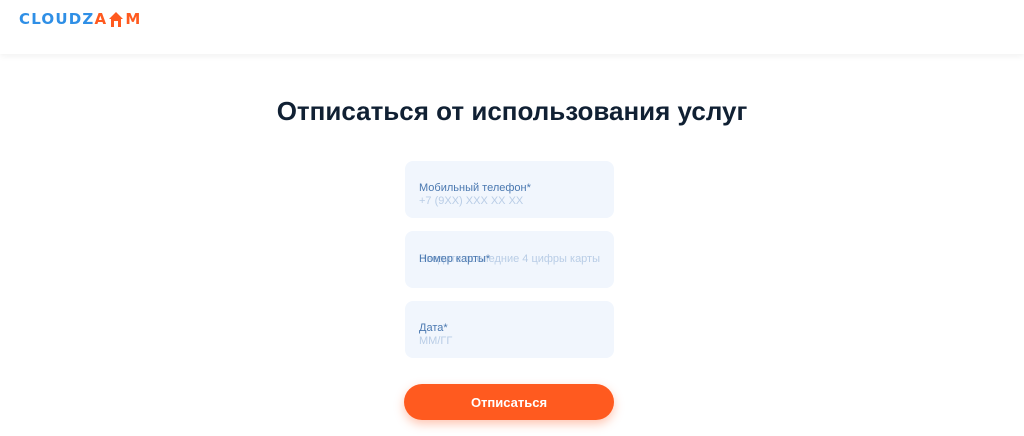 This screenshot has height=436, width=1024. What do you see at coordinates (436, 341) in the screenshot?
I see `date-placeholder: ММ/ГГ` at bounding box center [436, 341].